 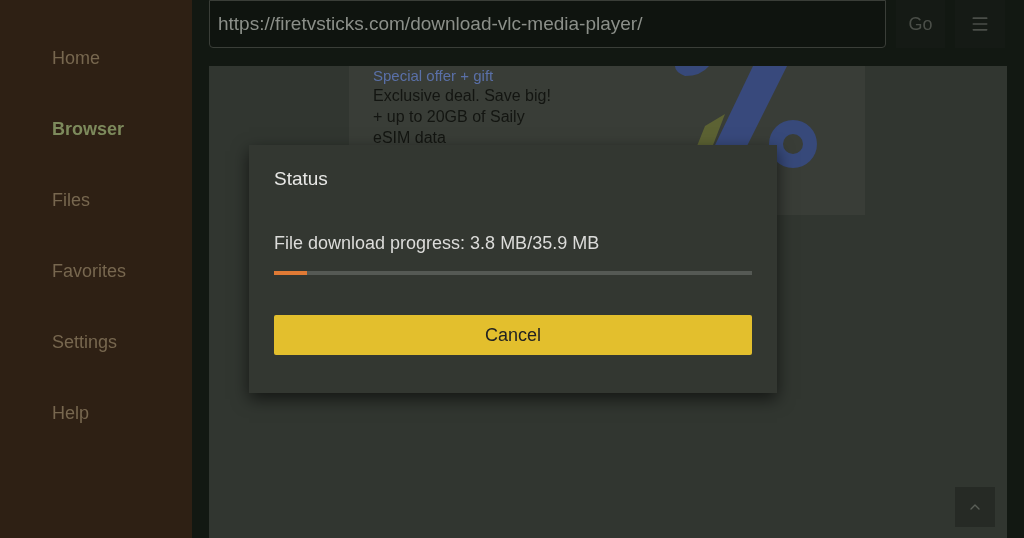 What do you see at coordinates (89, 271) in the screenshot?
I see `sidebar-item: Favorites` at bounding box center [89, 271].